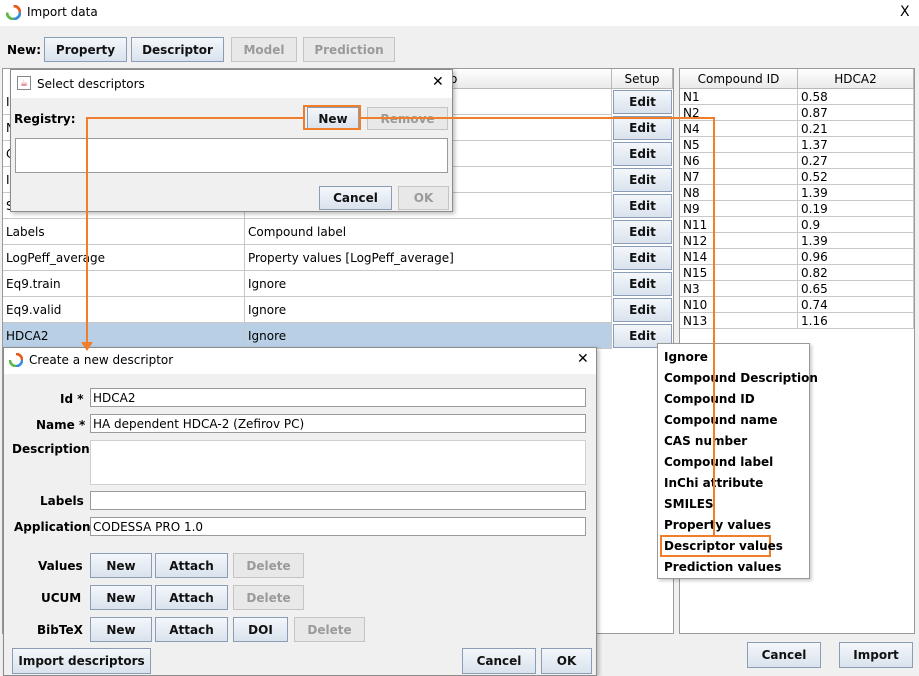 Image resolution: width=919 pixels, height=676 pixels. Describe the element at coordinates (566, 661) in the screenshot. I see `create-dialog-ok-button: OK` at that location.